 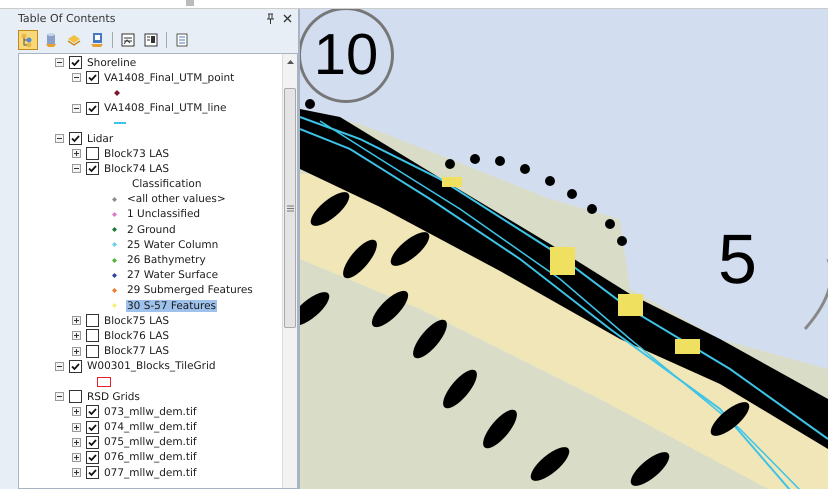 What do you see at coordinates (150, 427) in the screenshot?
I see `layer-name: 074_mllw_dem.tif` at bounding box center [150, 427].